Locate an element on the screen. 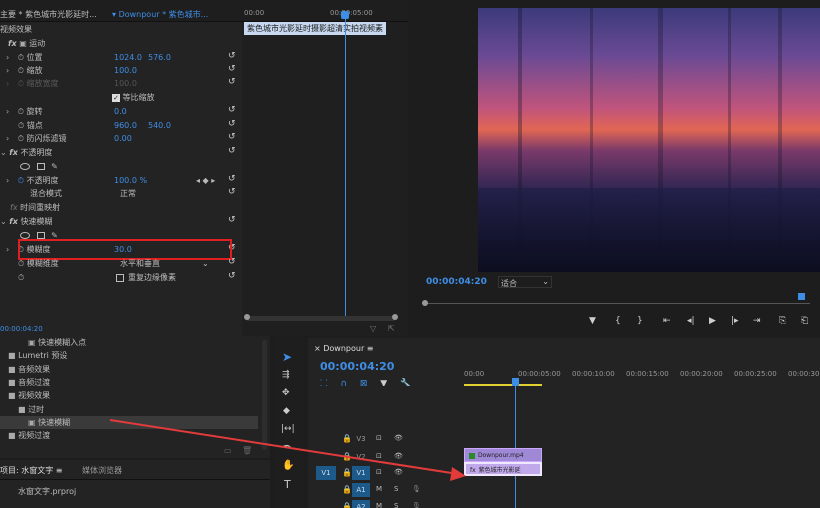 This screenshot has height=508, width=820. arrow-head is located at coordinates (458, 474).